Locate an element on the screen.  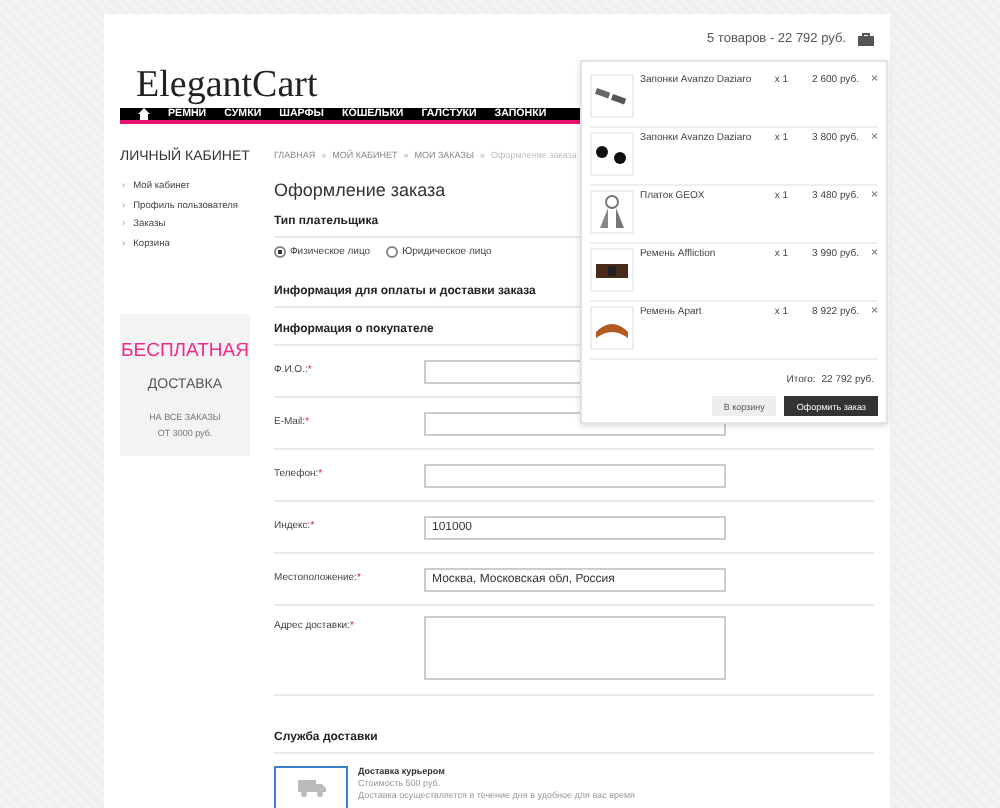
home-icon is located at coordinates (144, 114).